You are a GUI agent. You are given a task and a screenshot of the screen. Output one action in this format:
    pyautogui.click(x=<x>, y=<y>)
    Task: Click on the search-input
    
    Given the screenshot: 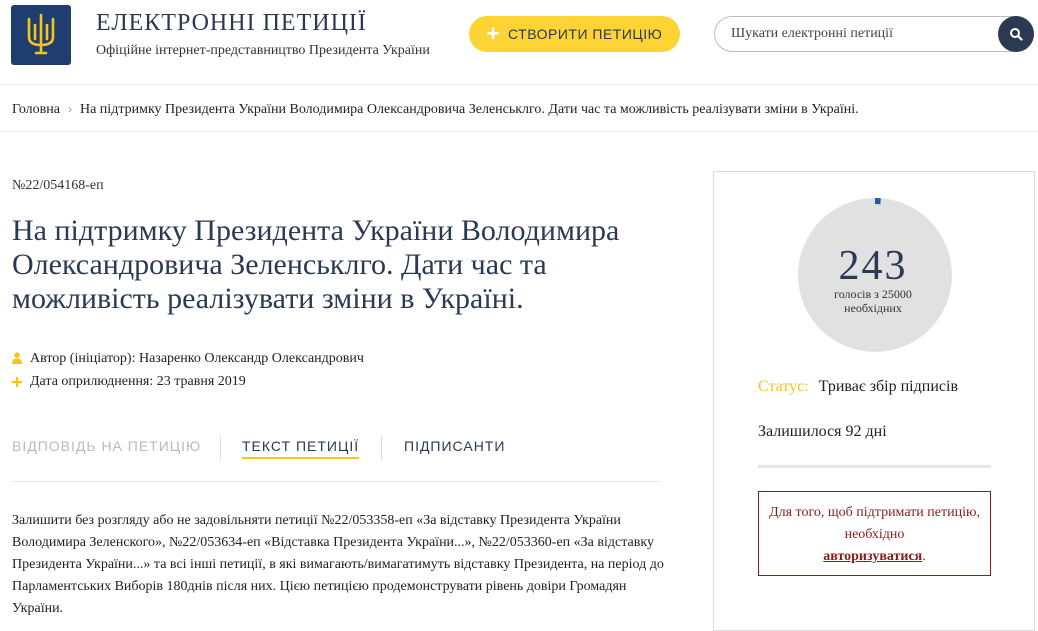 What is the action you would take?
    pyautogui.click(x=861, y=34)
    